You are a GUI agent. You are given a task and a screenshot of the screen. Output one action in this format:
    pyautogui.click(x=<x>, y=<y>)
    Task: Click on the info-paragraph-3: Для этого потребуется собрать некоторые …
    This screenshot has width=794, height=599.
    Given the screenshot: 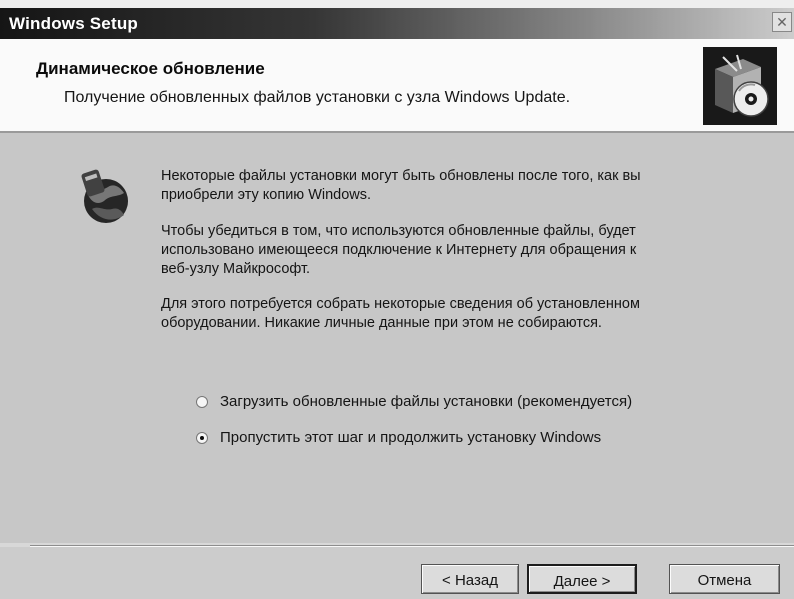 What is the action you would take?
    pyautogui.click(x=400, y=313)
    